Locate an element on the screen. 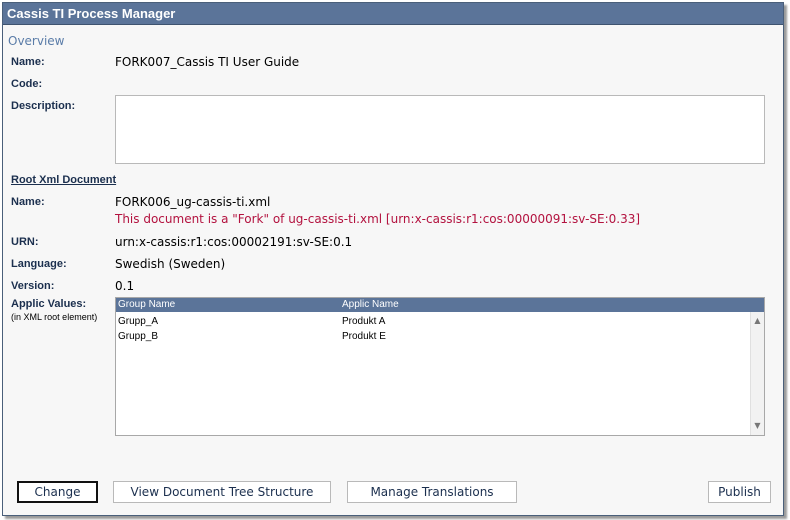 Image resolution: width=790 pixels, height=520 pixels. code-label: Code: is located at coordinates (27, 84).